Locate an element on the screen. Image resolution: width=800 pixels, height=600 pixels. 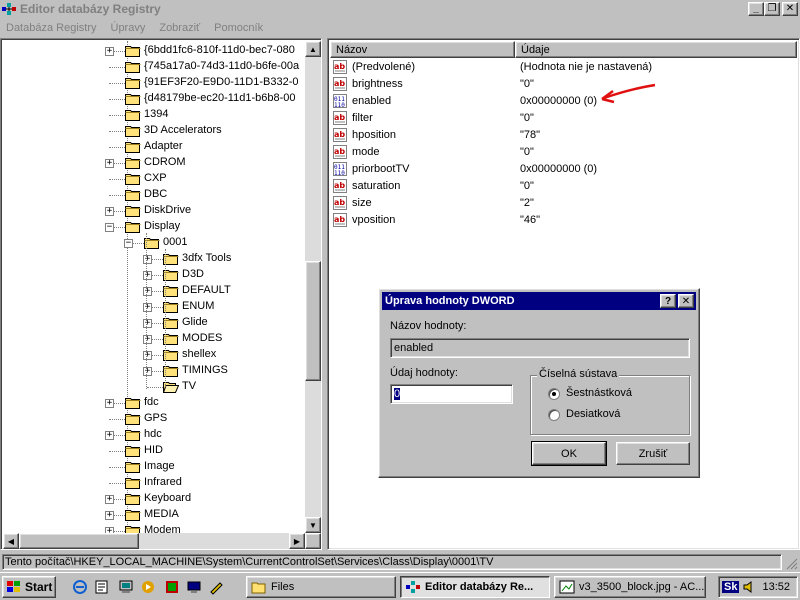
tree-node-hid: HID is located at coordinates (153, 451).